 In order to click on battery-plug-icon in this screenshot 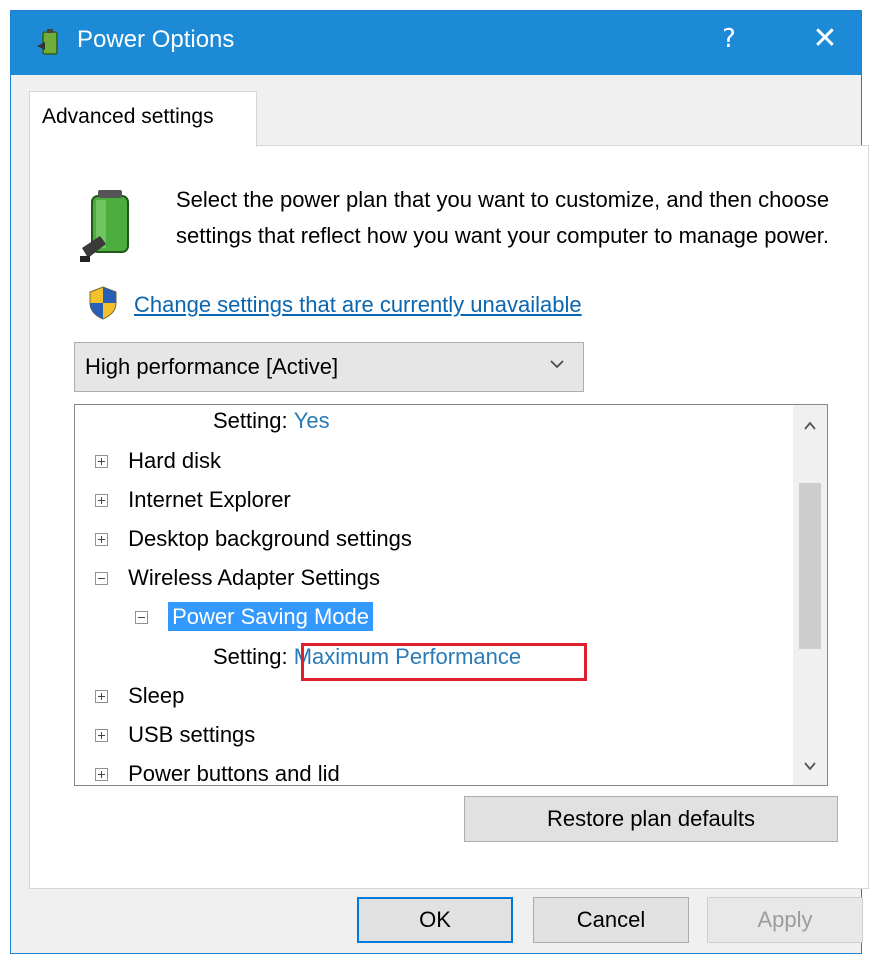, I will do `click(104, 226)`.